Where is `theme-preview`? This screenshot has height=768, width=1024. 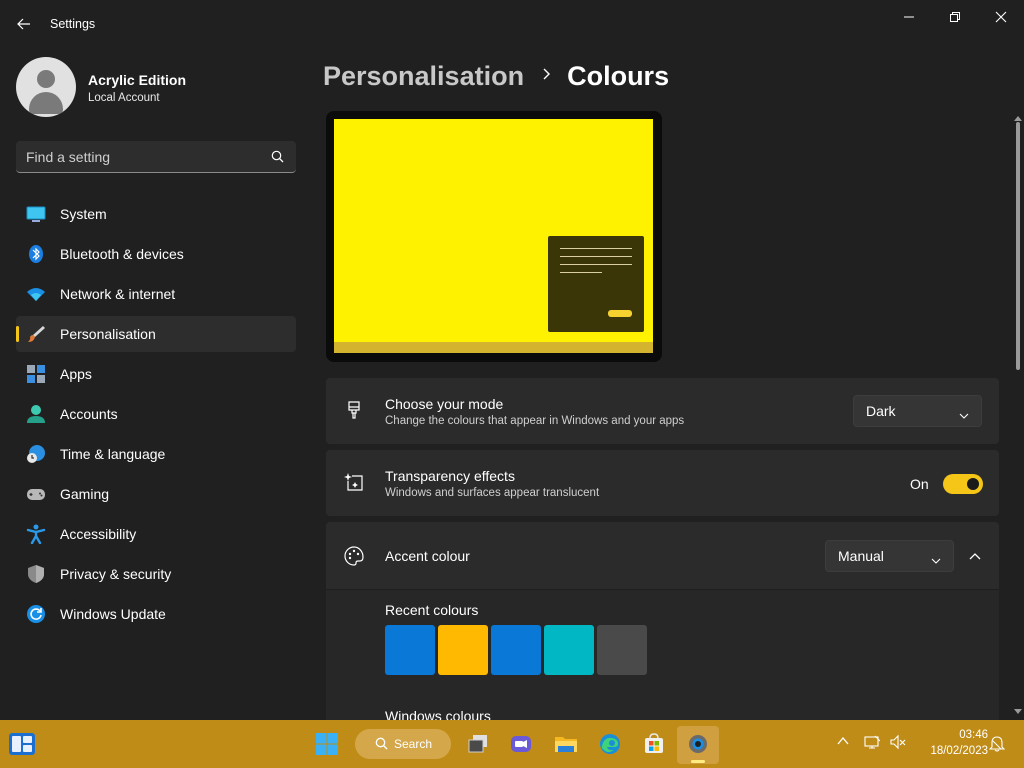
theme-preview is located at coordinates (494, 236).